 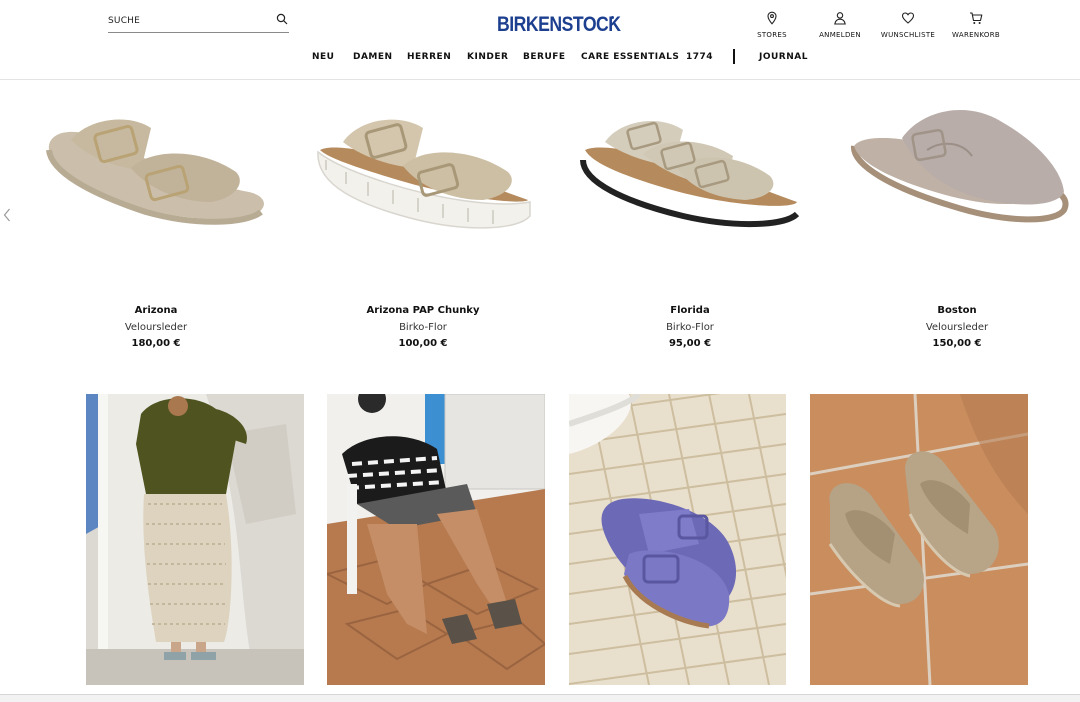 What do you see at coordinates (908, 25) in the screenshot?
I see `wishlist-link: WUNSCHLISTE` at bounding box center [908, 25].